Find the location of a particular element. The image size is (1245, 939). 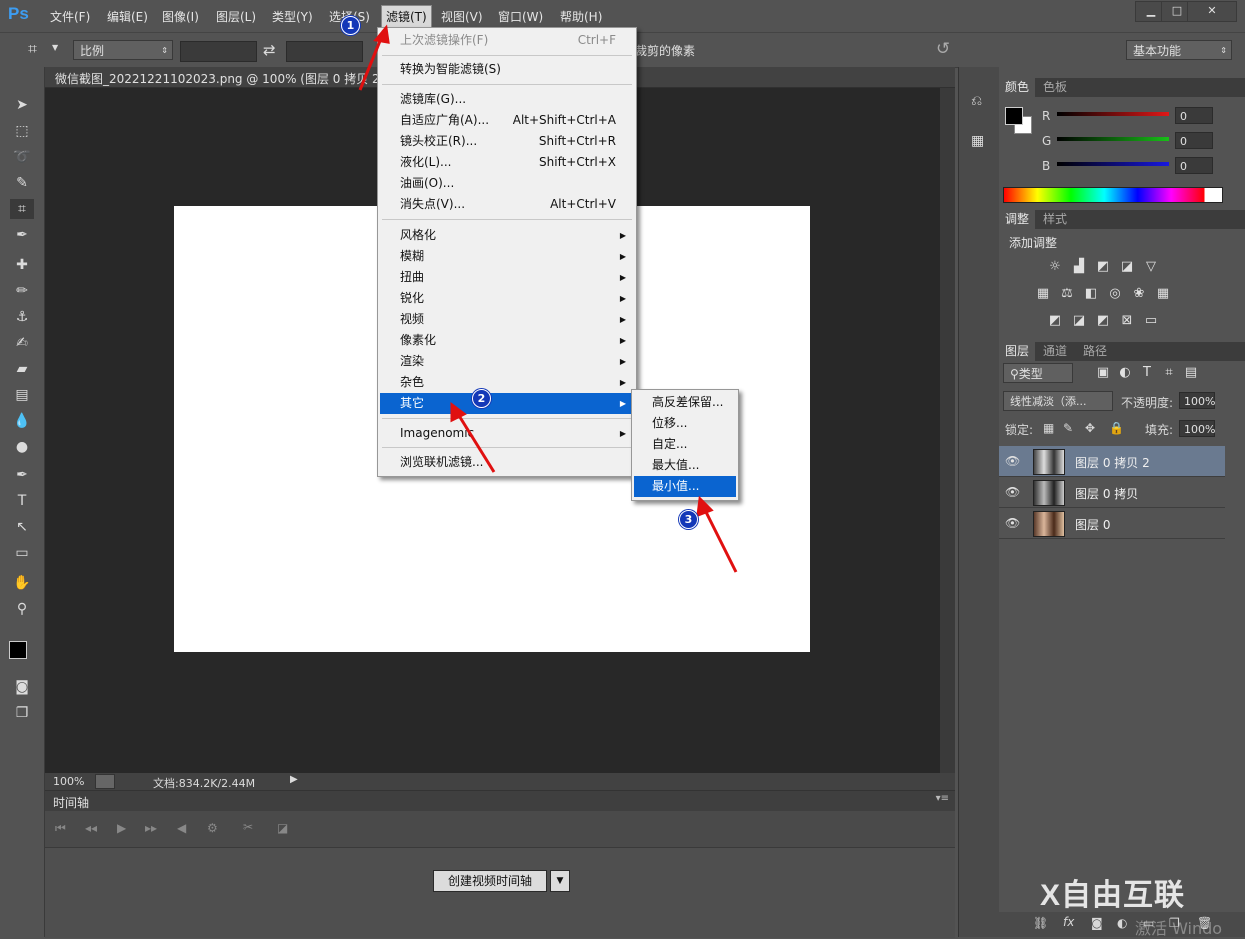

watermark-activation-text: 激活 Windo is located at coordinates (1179, 928).